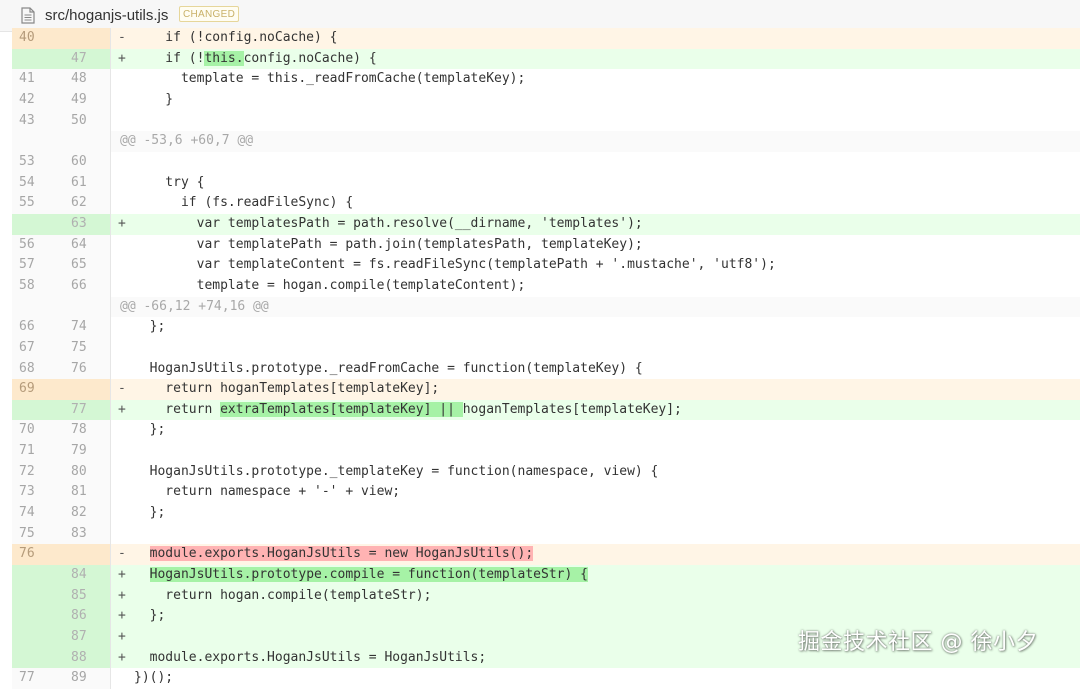  Describe the element at coordinates (86, 79) in the screenshot. I see `new-line-number: 48` at that location.